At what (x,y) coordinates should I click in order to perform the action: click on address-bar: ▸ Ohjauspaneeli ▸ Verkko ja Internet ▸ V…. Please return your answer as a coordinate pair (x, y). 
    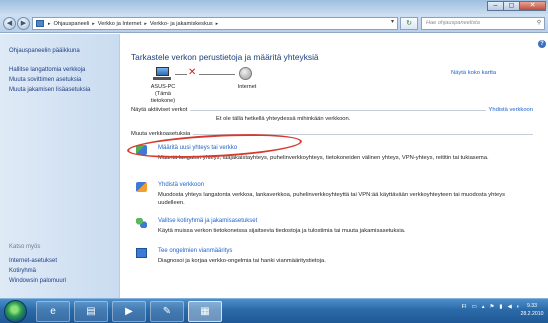
    Looking at the image, I should click on (215, 23).